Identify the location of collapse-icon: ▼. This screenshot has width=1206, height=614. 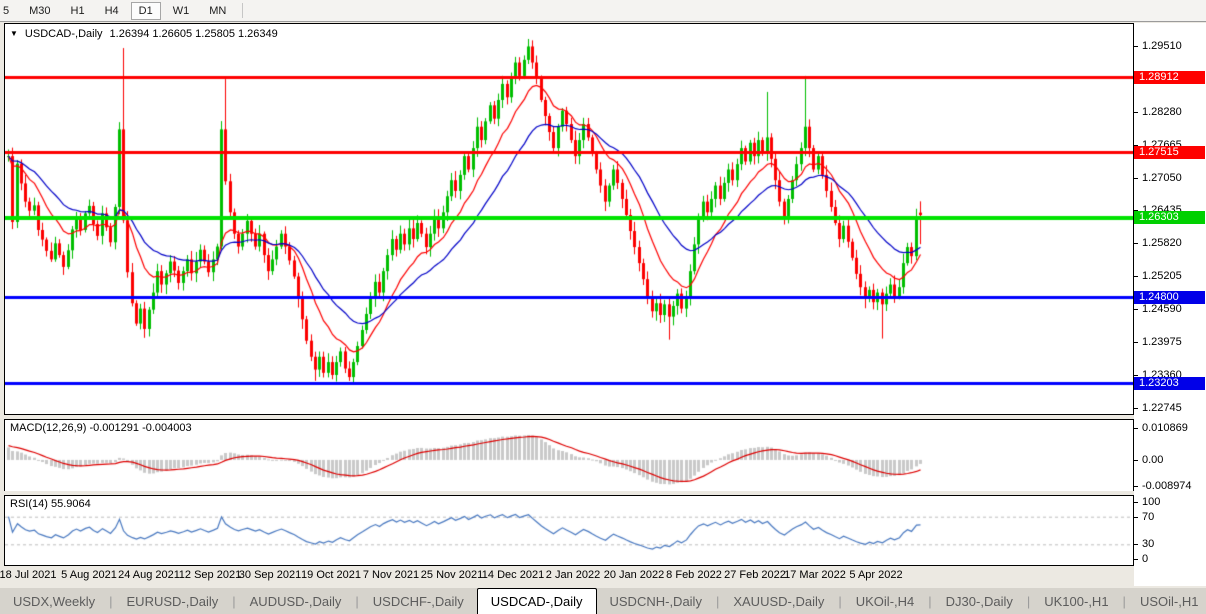
(14, 34).